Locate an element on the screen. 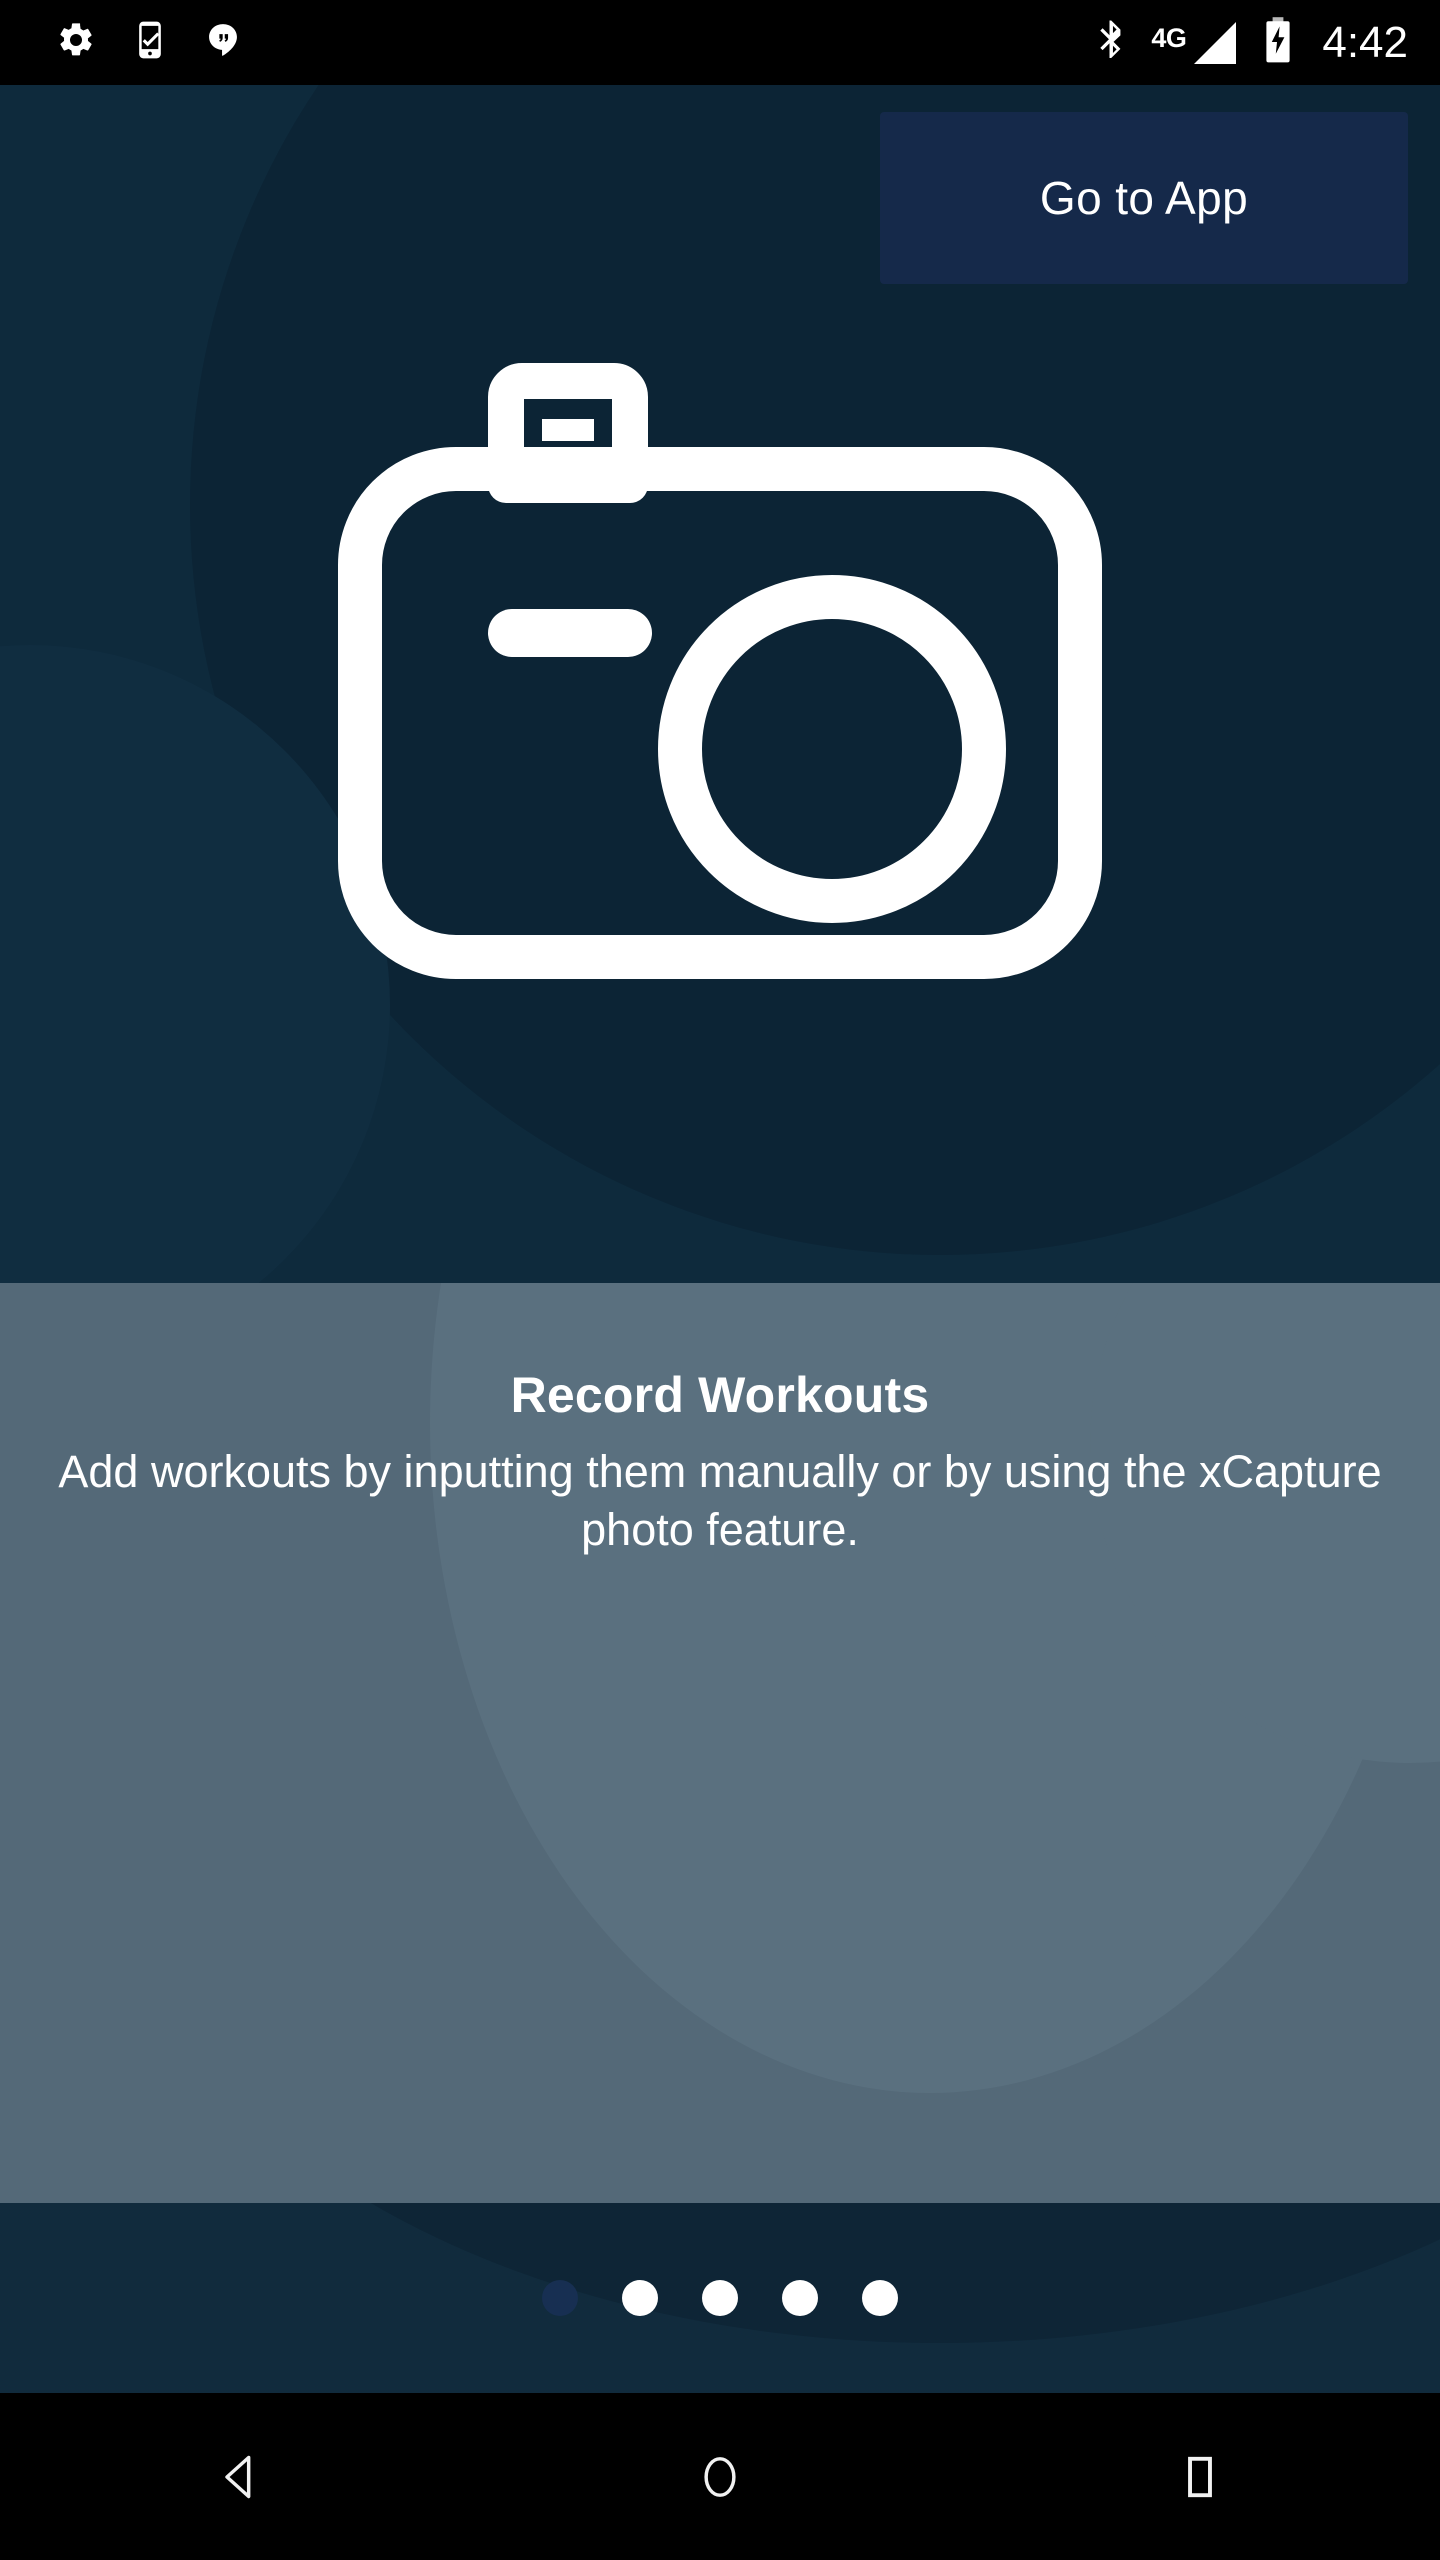 This screenshot has width=1440, height=2560. home-button is located at coordinates (720, 2476).